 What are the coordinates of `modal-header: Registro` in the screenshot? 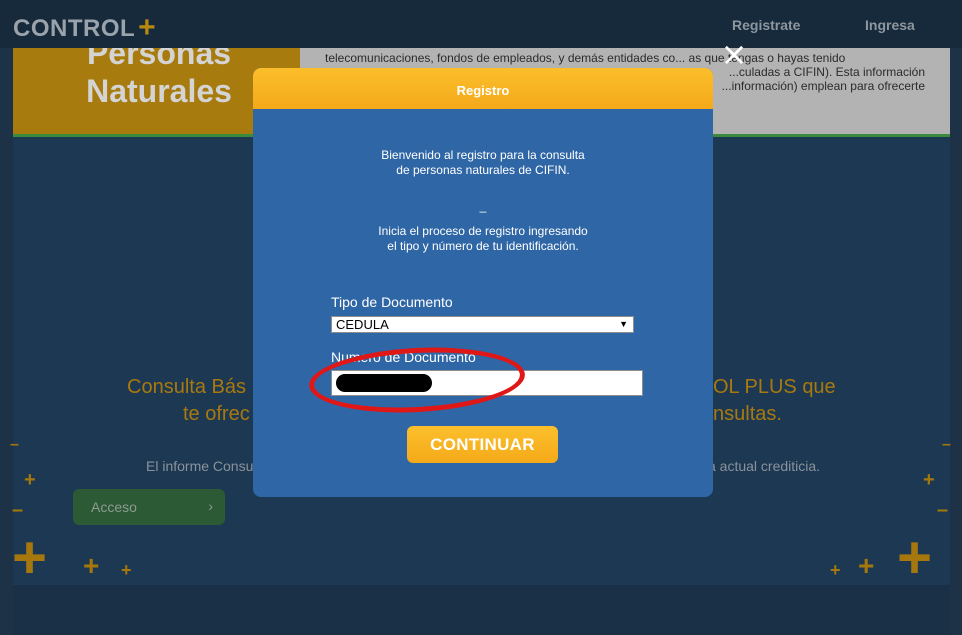 It's located at (483, 88).